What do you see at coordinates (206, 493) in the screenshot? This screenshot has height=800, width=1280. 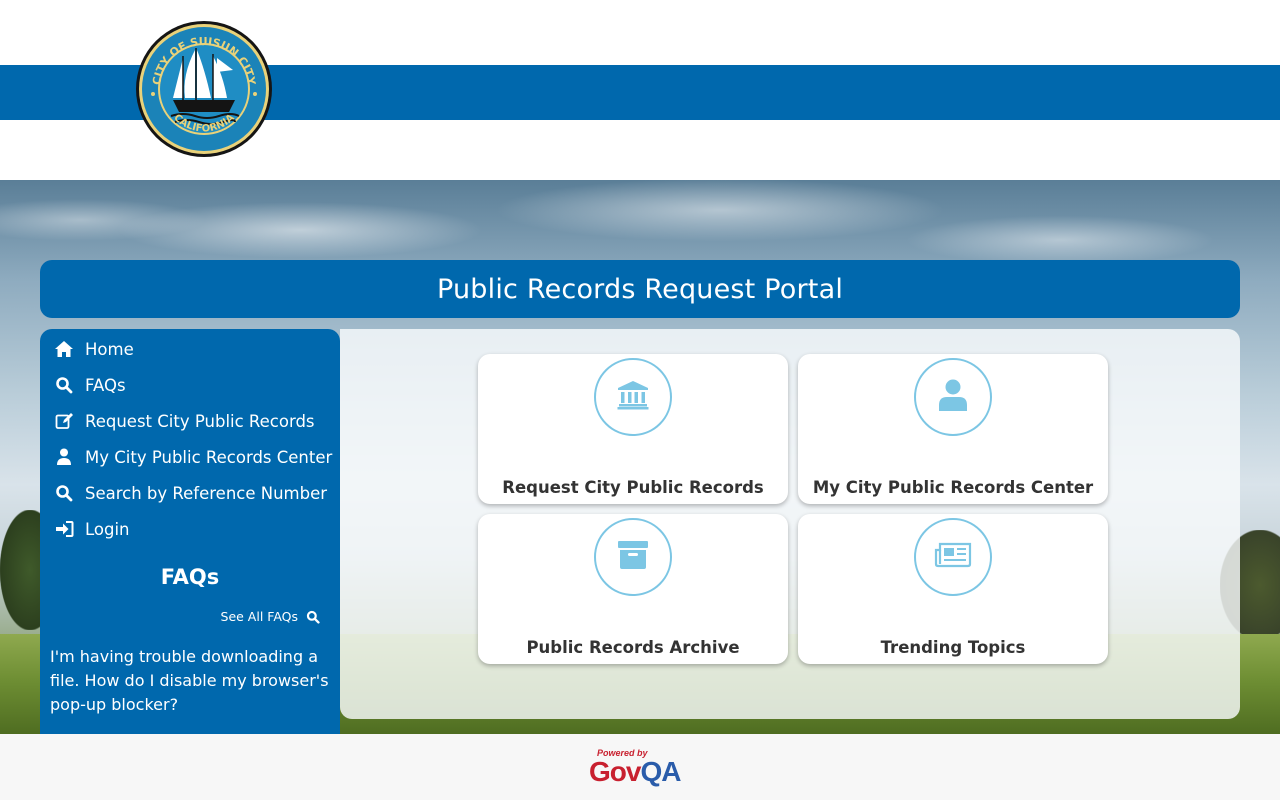 I see `sidebar-item-label: Search by Reference Number` at bounding box center [206, 493].